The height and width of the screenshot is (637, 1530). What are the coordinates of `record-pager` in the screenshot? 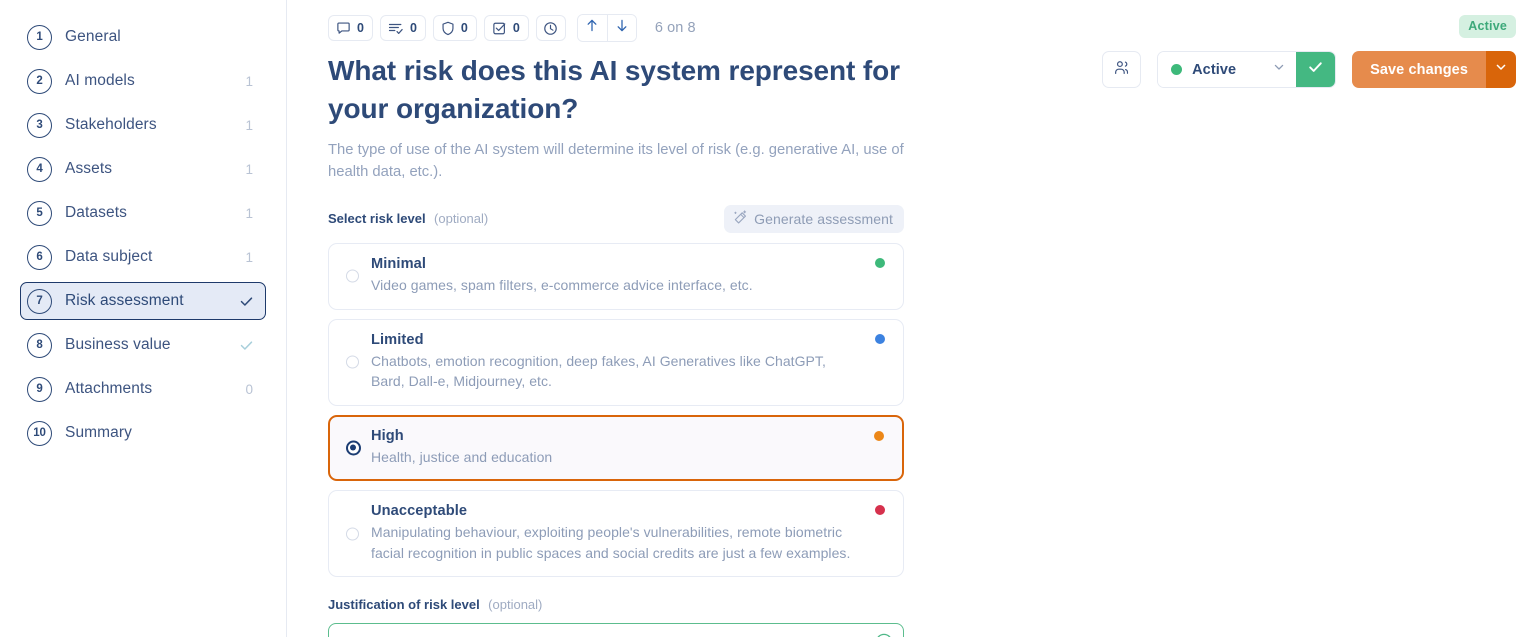 It's located at (606, 28).